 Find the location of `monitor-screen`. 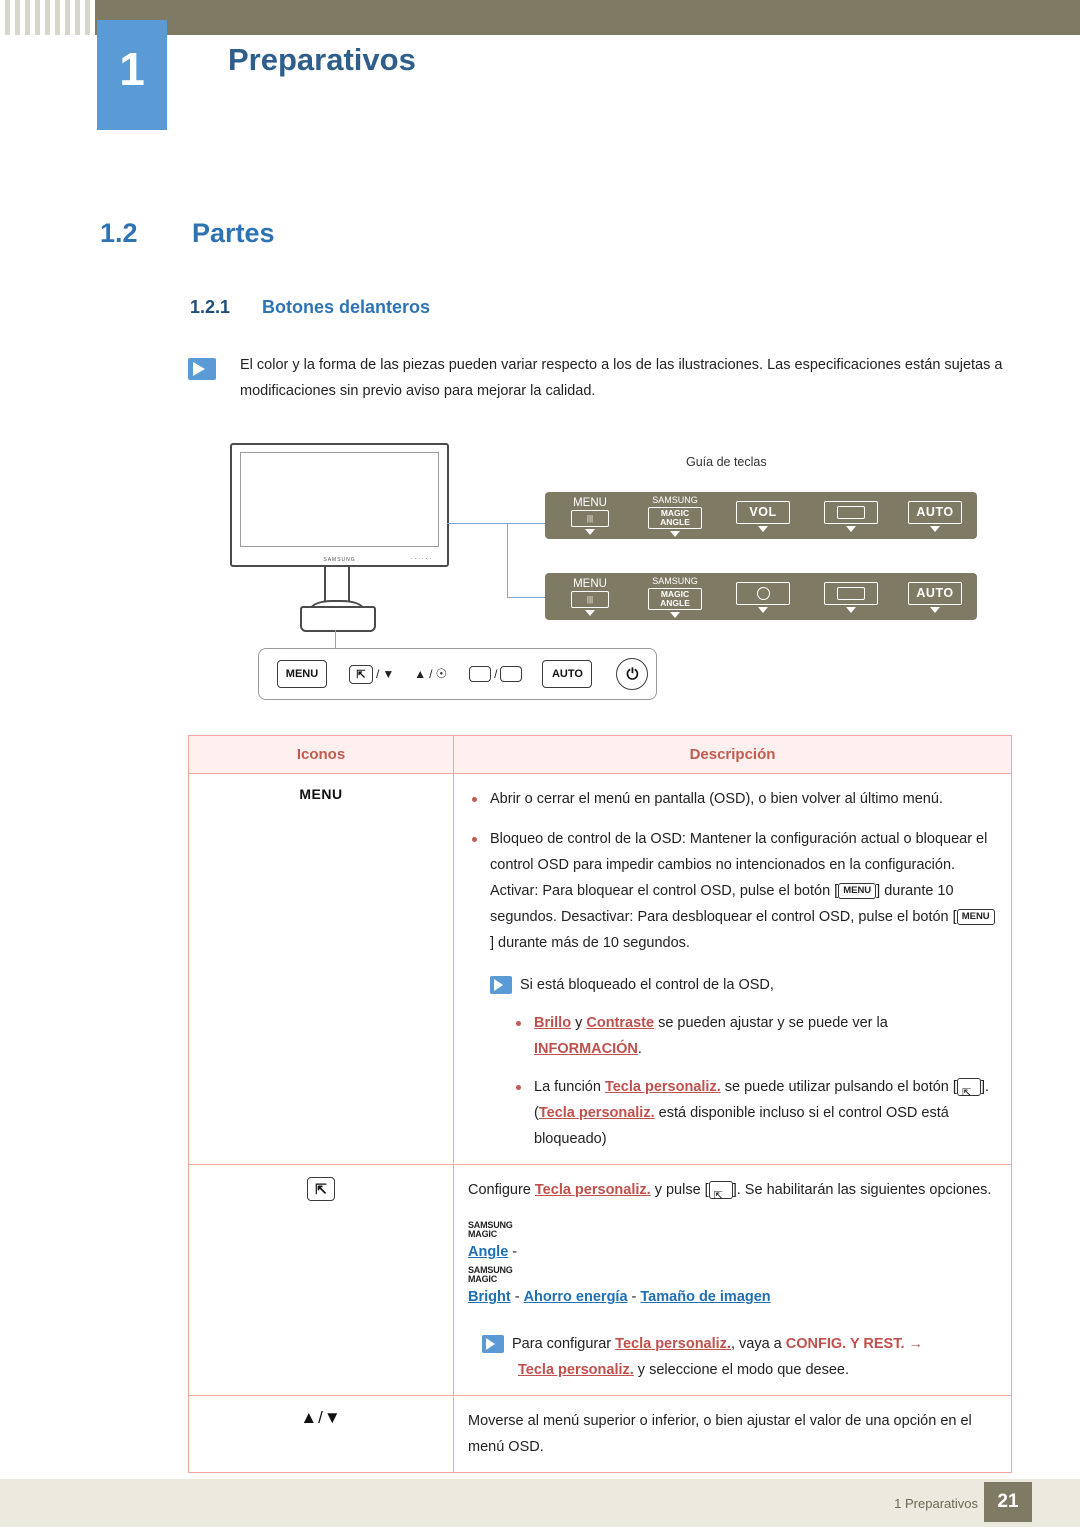

monitor-screen is located at coordinates (339, 499).